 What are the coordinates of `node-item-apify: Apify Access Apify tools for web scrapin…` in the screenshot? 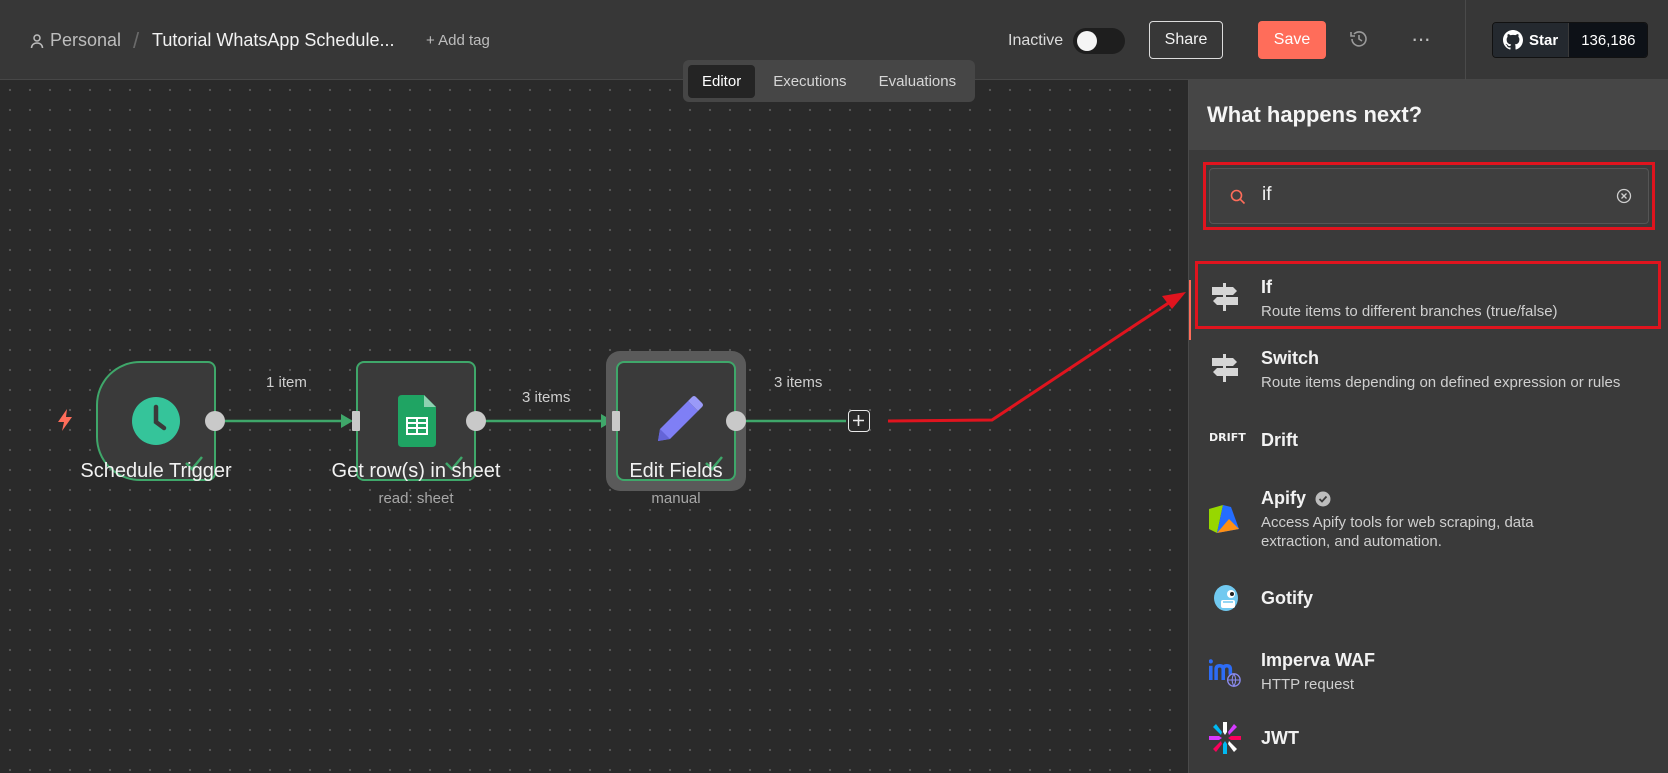 It's located at (1428, 518).